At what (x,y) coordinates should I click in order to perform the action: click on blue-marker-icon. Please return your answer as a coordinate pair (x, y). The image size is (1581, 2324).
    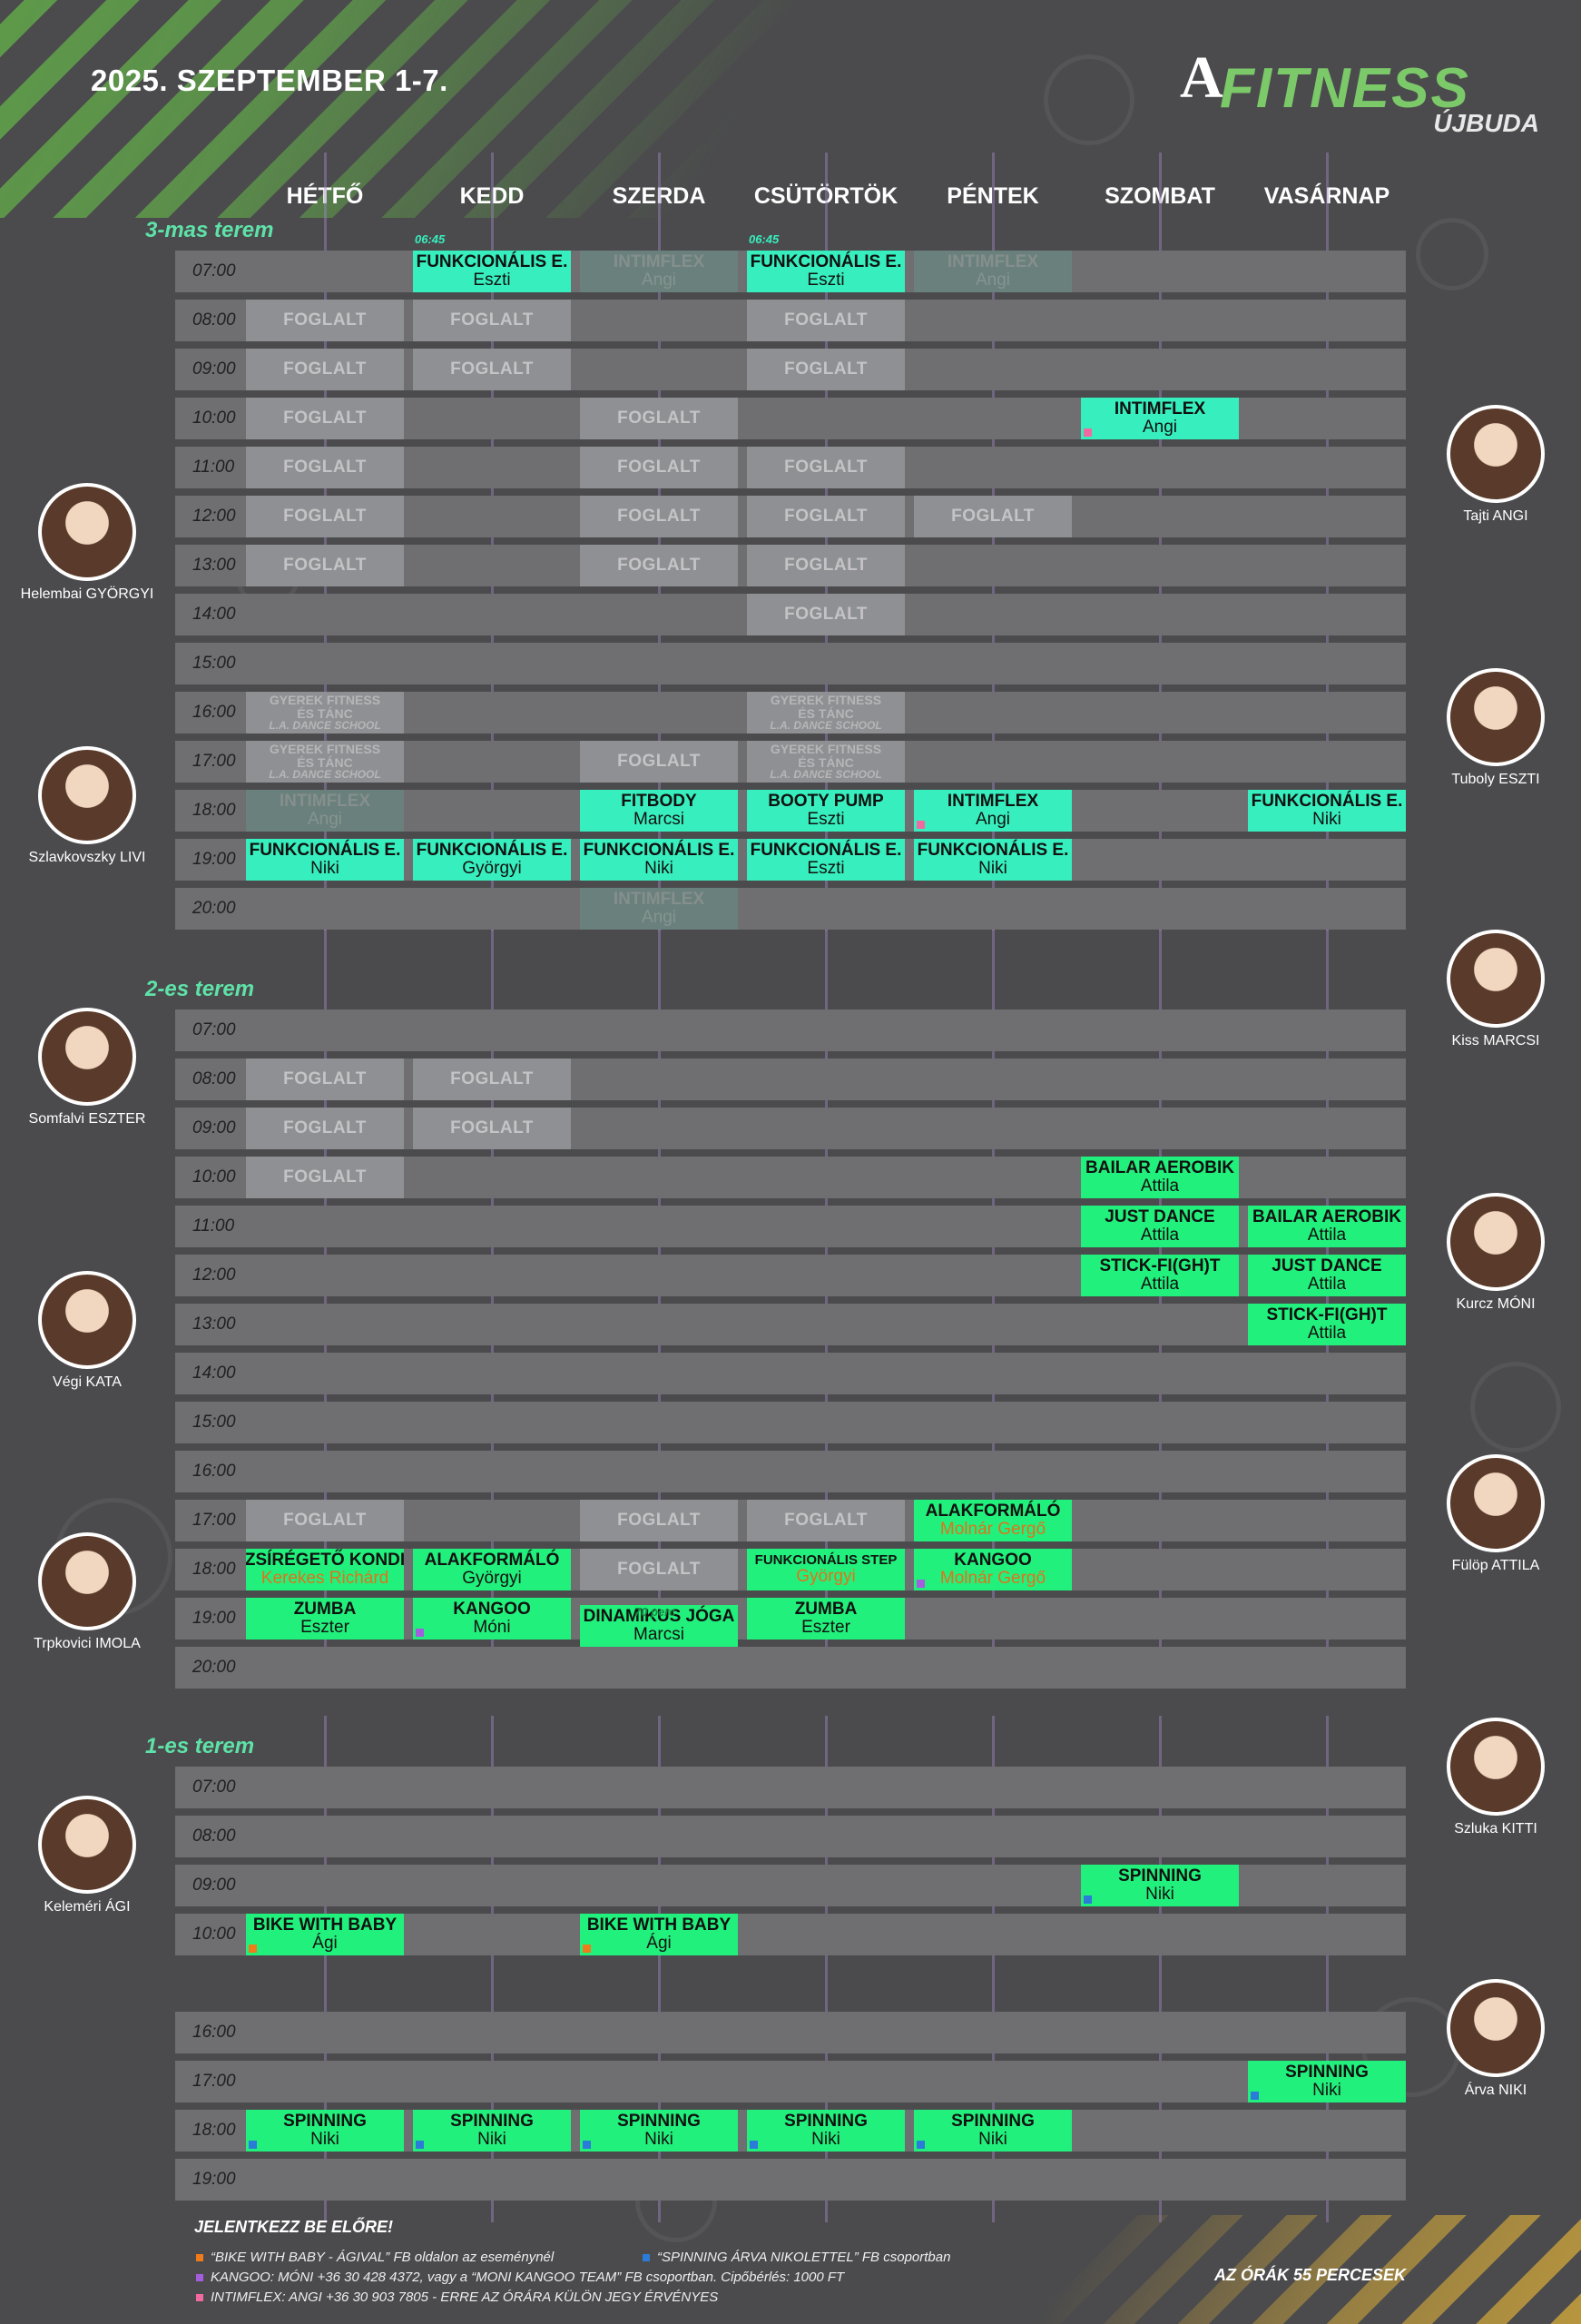
    Looking at the image, I should click on (587, 2145).